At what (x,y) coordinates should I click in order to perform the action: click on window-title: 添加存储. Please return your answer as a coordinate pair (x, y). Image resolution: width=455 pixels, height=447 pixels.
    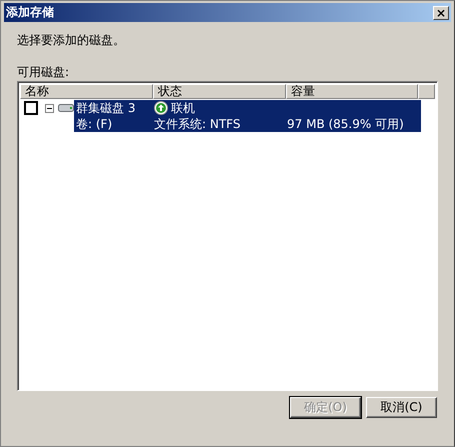
    Looking at the image, I should click on (30, 12).